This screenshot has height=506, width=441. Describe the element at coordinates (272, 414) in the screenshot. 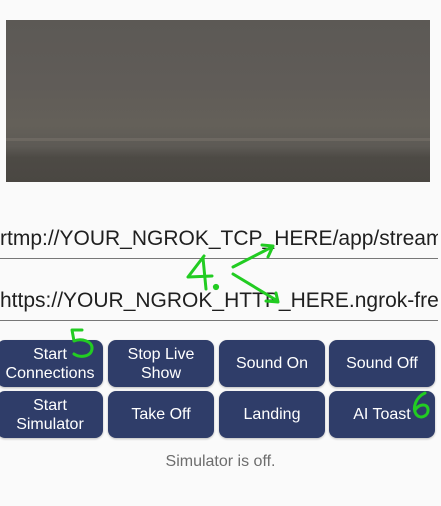

I see `landing-button: Landing` at that location.